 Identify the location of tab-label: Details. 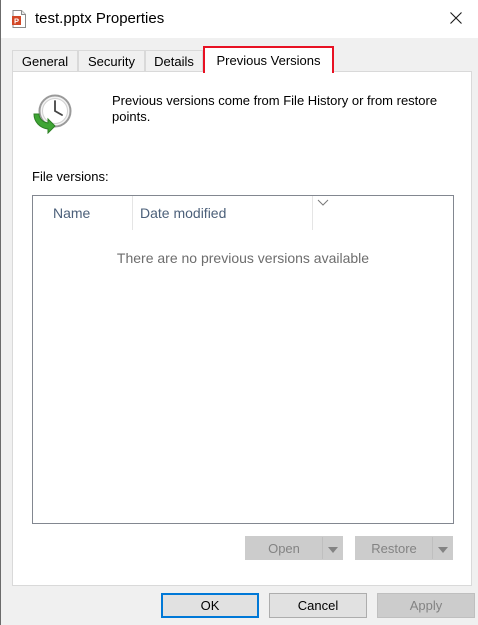
(174, 61).